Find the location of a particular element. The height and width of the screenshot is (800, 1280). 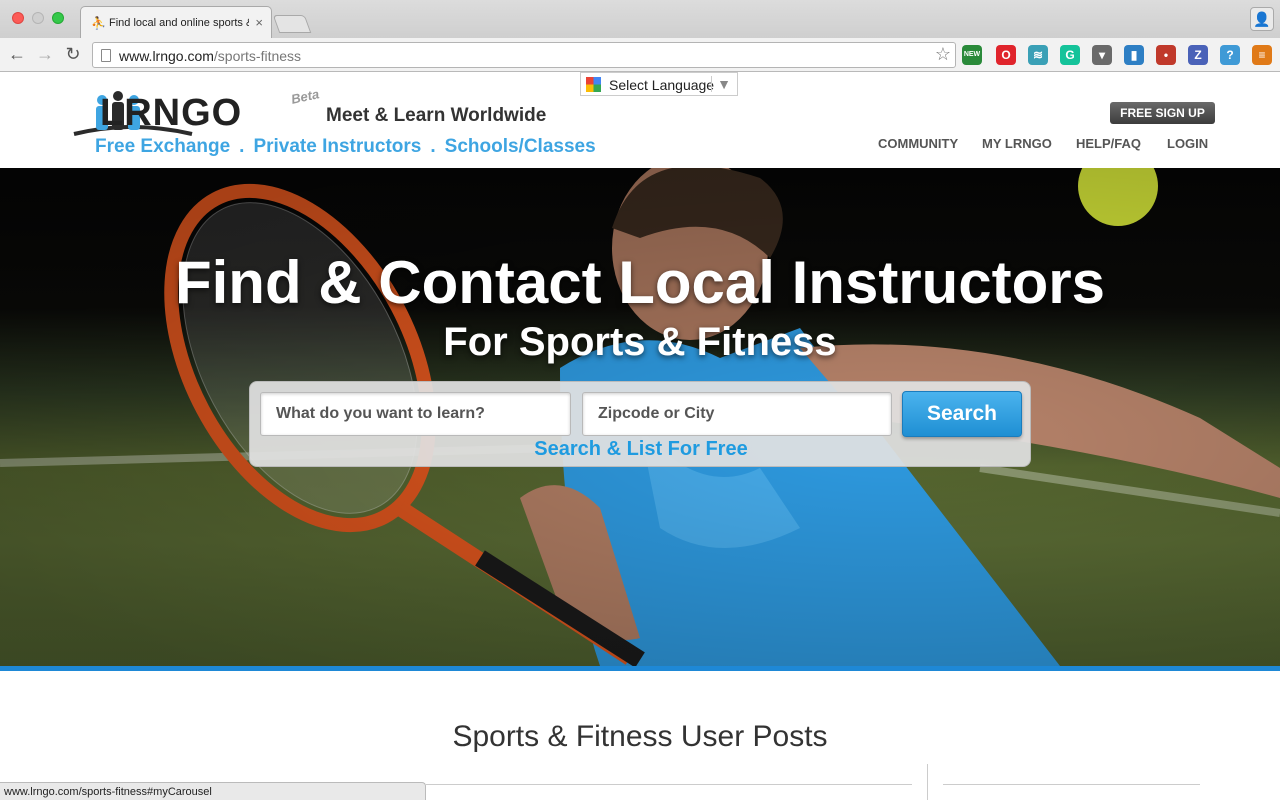

tagline: Meet & Learn Worldwide is located at coordinates (436, 115).